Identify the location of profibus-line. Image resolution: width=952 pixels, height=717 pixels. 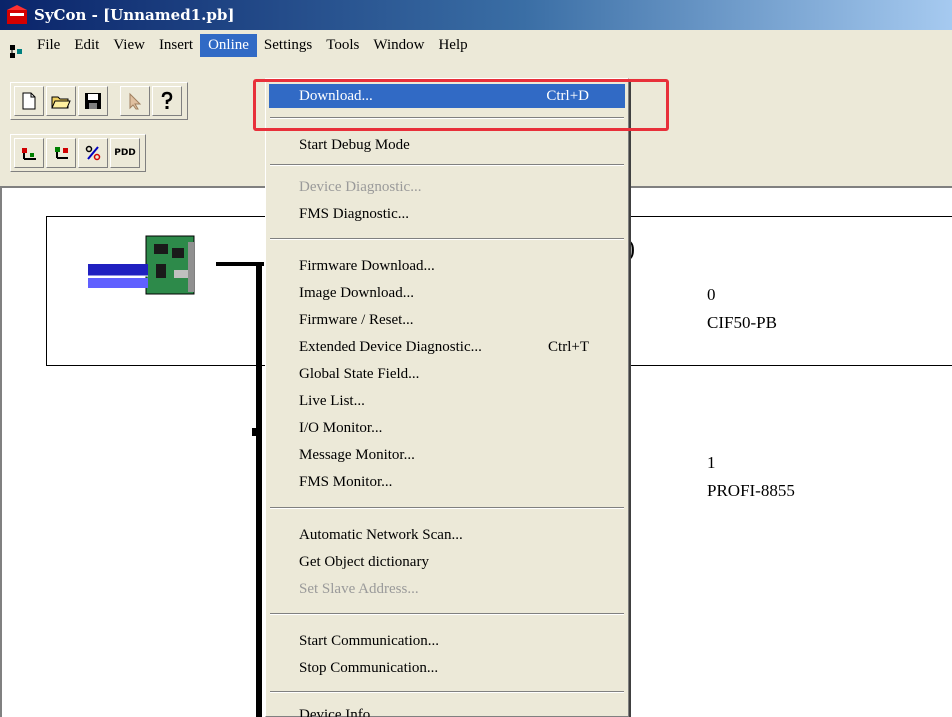
(259, 489).